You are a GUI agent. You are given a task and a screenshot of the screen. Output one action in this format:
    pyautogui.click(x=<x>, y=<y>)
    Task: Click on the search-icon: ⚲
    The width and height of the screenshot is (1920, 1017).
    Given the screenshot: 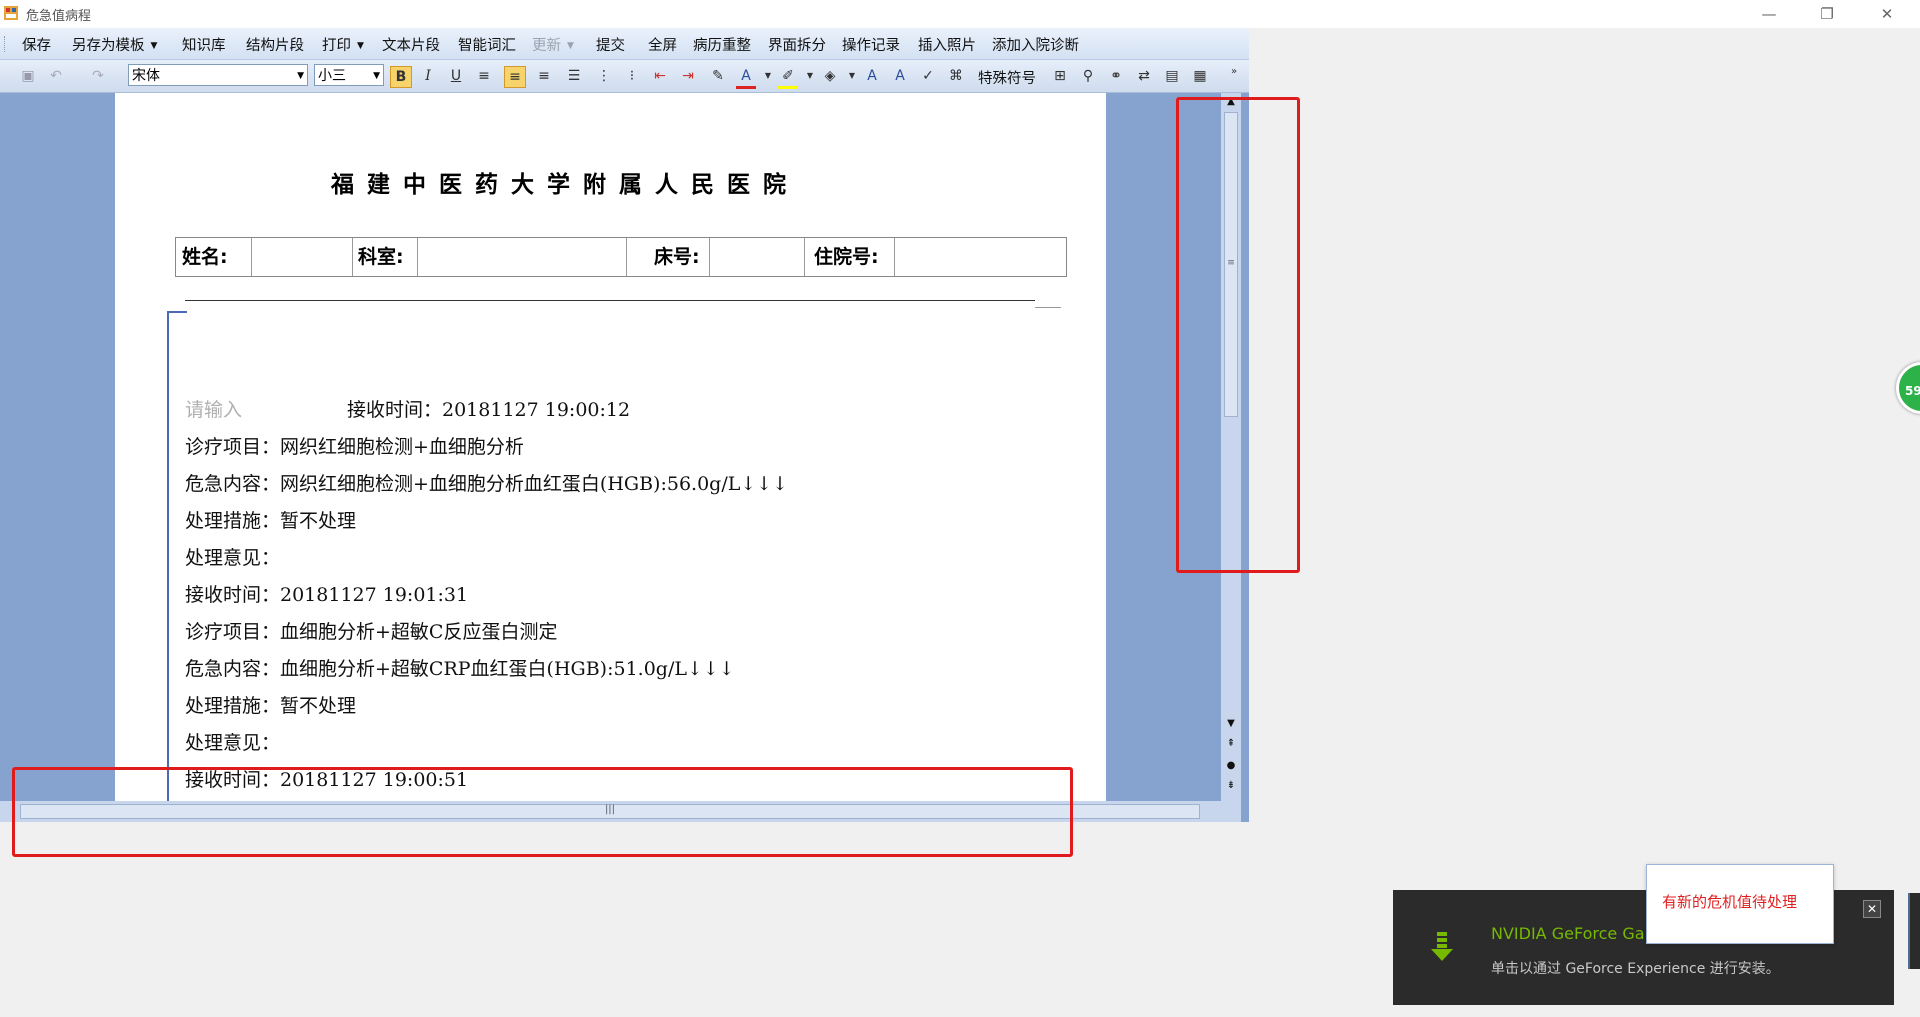 What is the action you would take?
    pyautogui.click(x=1088, y=76)
    